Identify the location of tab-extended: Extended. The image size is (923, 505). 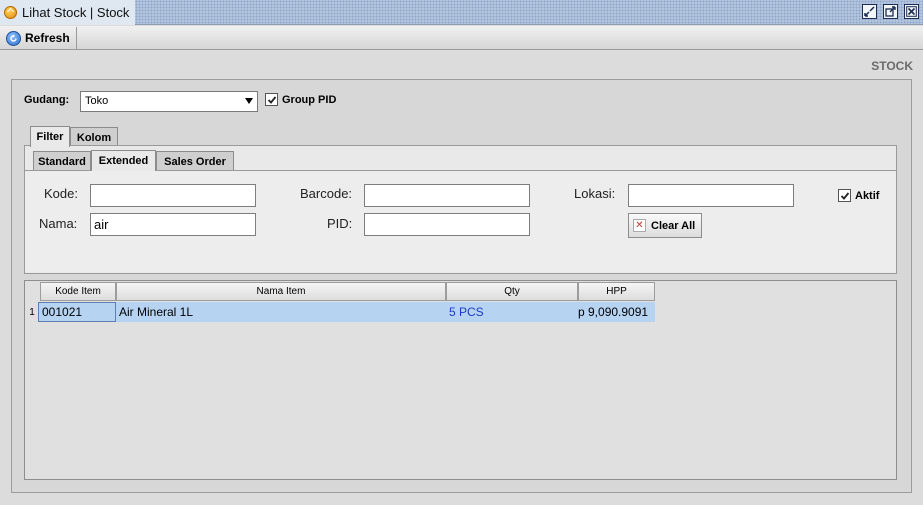
(123, 160).